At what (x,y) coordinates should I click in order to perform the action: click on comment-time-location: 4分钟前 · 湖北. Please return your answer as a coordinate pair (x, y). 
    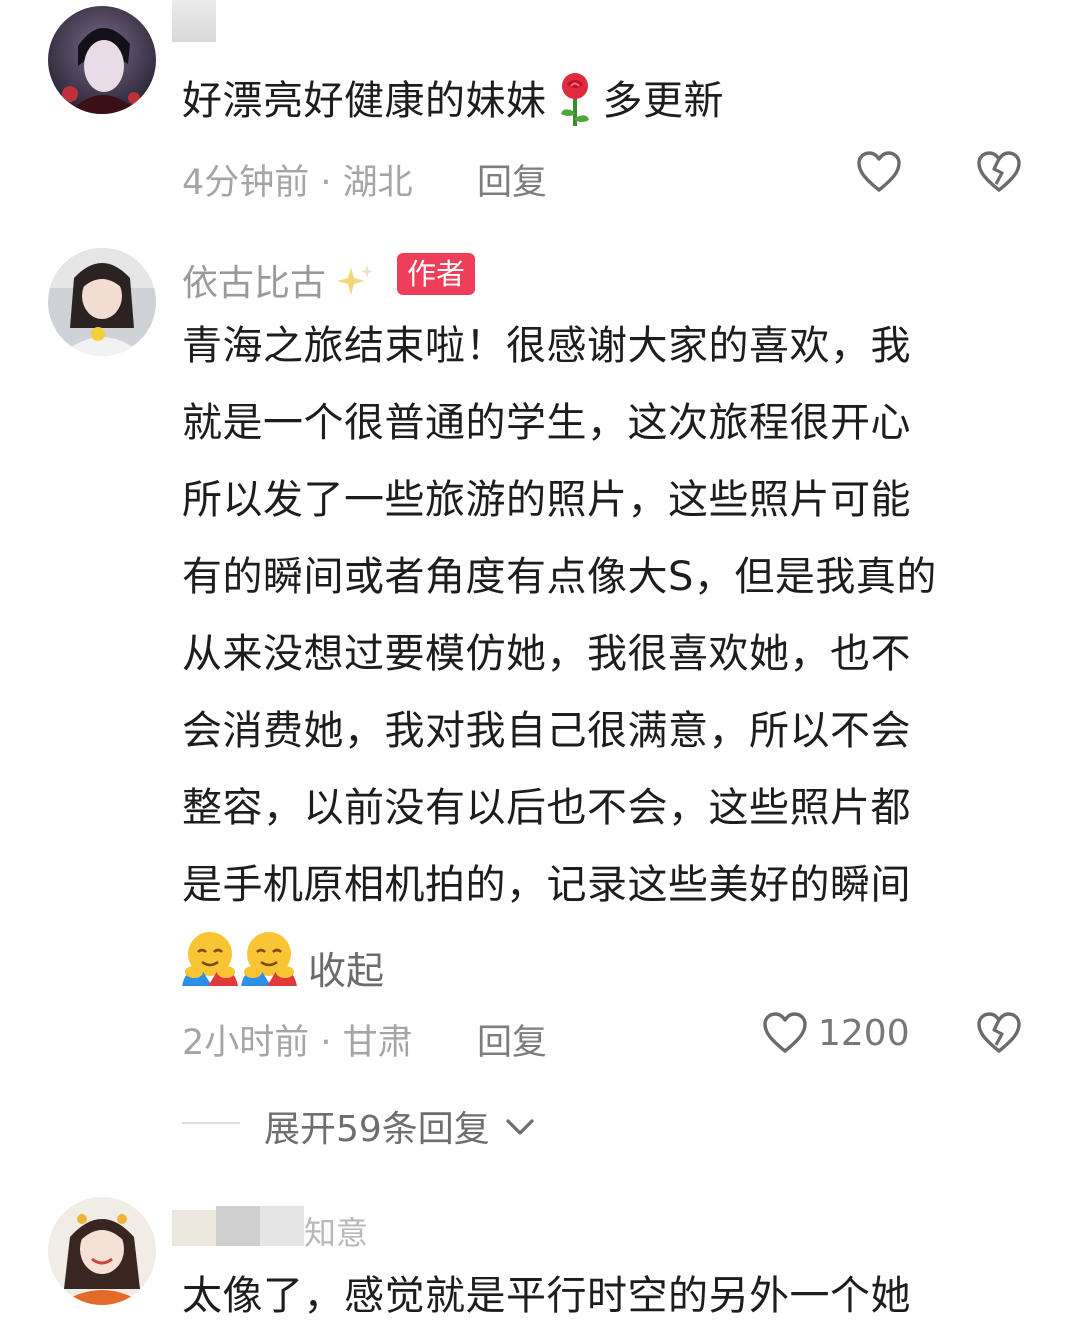
    Looking at the image, I should click on (297, 183).